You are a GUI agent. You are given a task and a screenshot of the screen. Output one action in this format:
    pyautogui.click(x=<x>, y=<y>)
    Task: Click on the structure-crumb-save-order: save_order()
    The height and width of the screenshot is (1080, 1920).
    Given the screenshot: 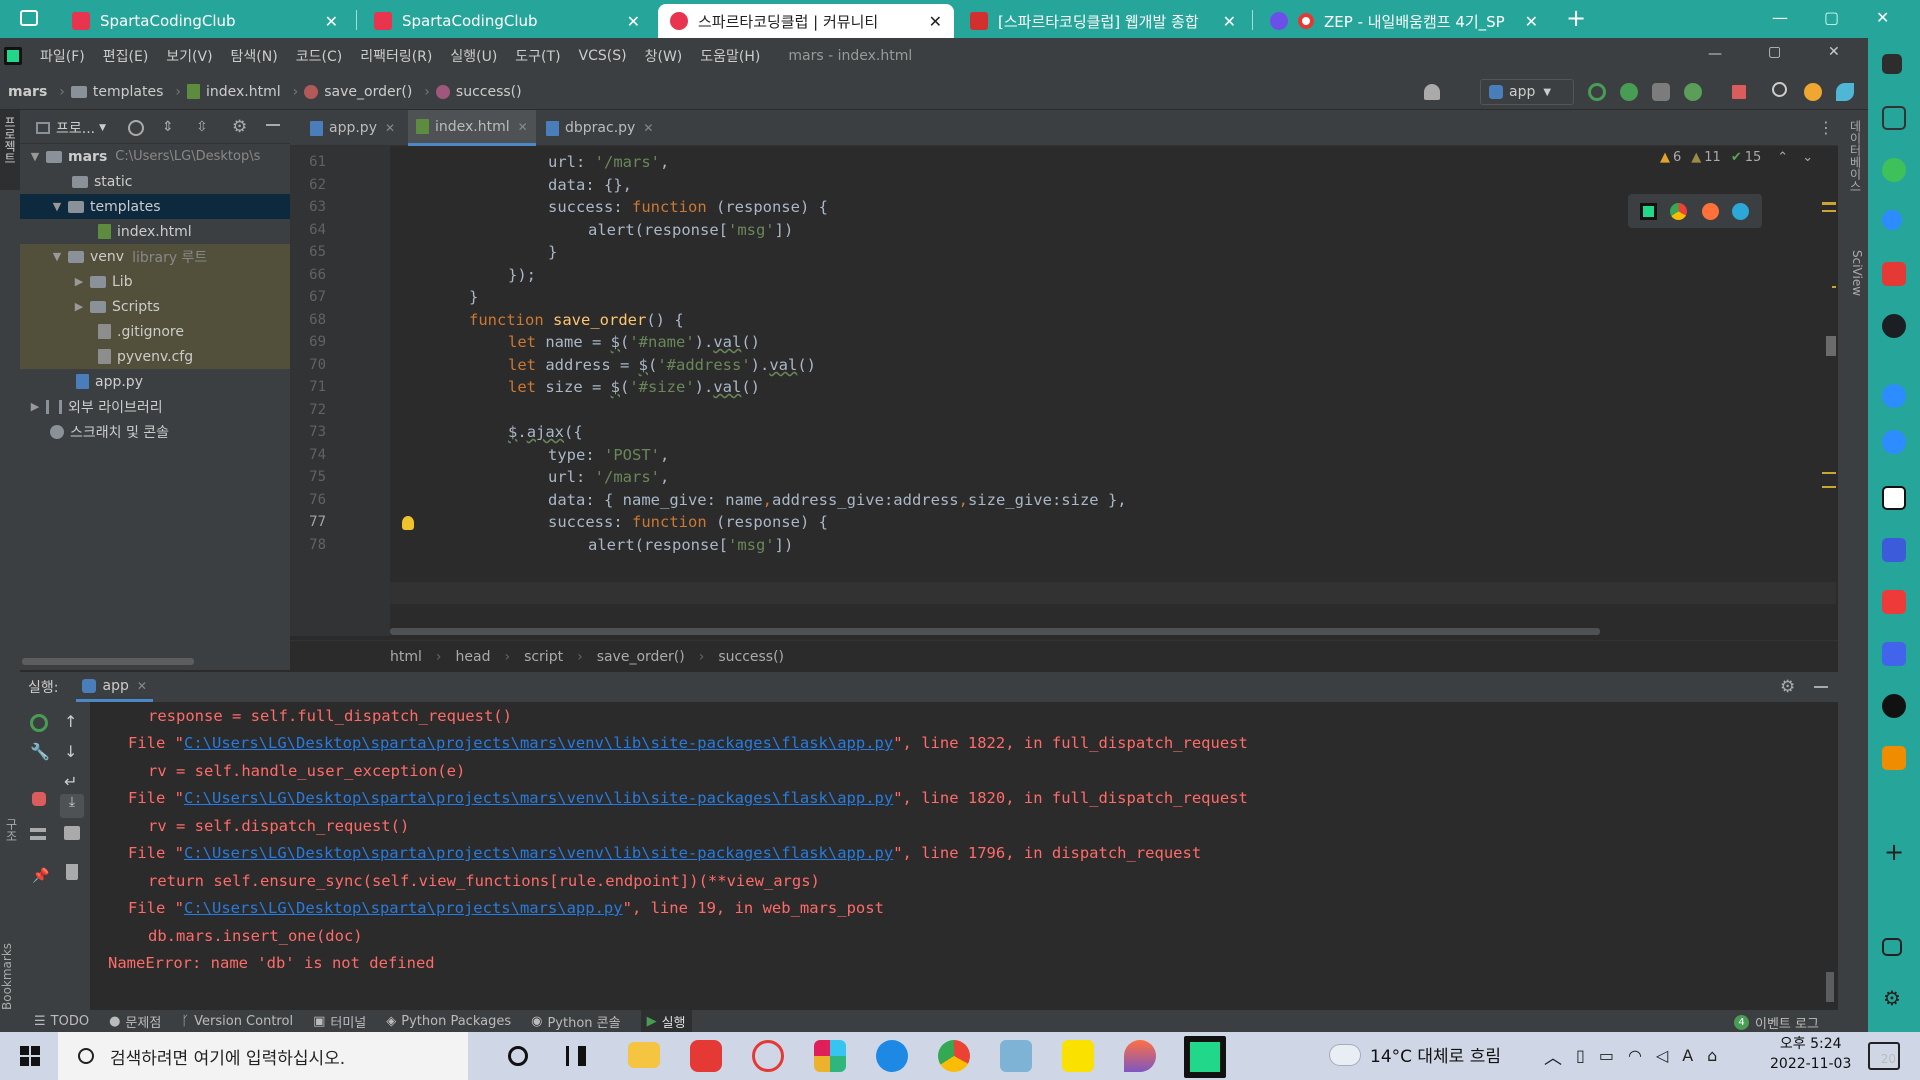 What is the action you would take?
    pyautogui.click(x=641, y=657)
    